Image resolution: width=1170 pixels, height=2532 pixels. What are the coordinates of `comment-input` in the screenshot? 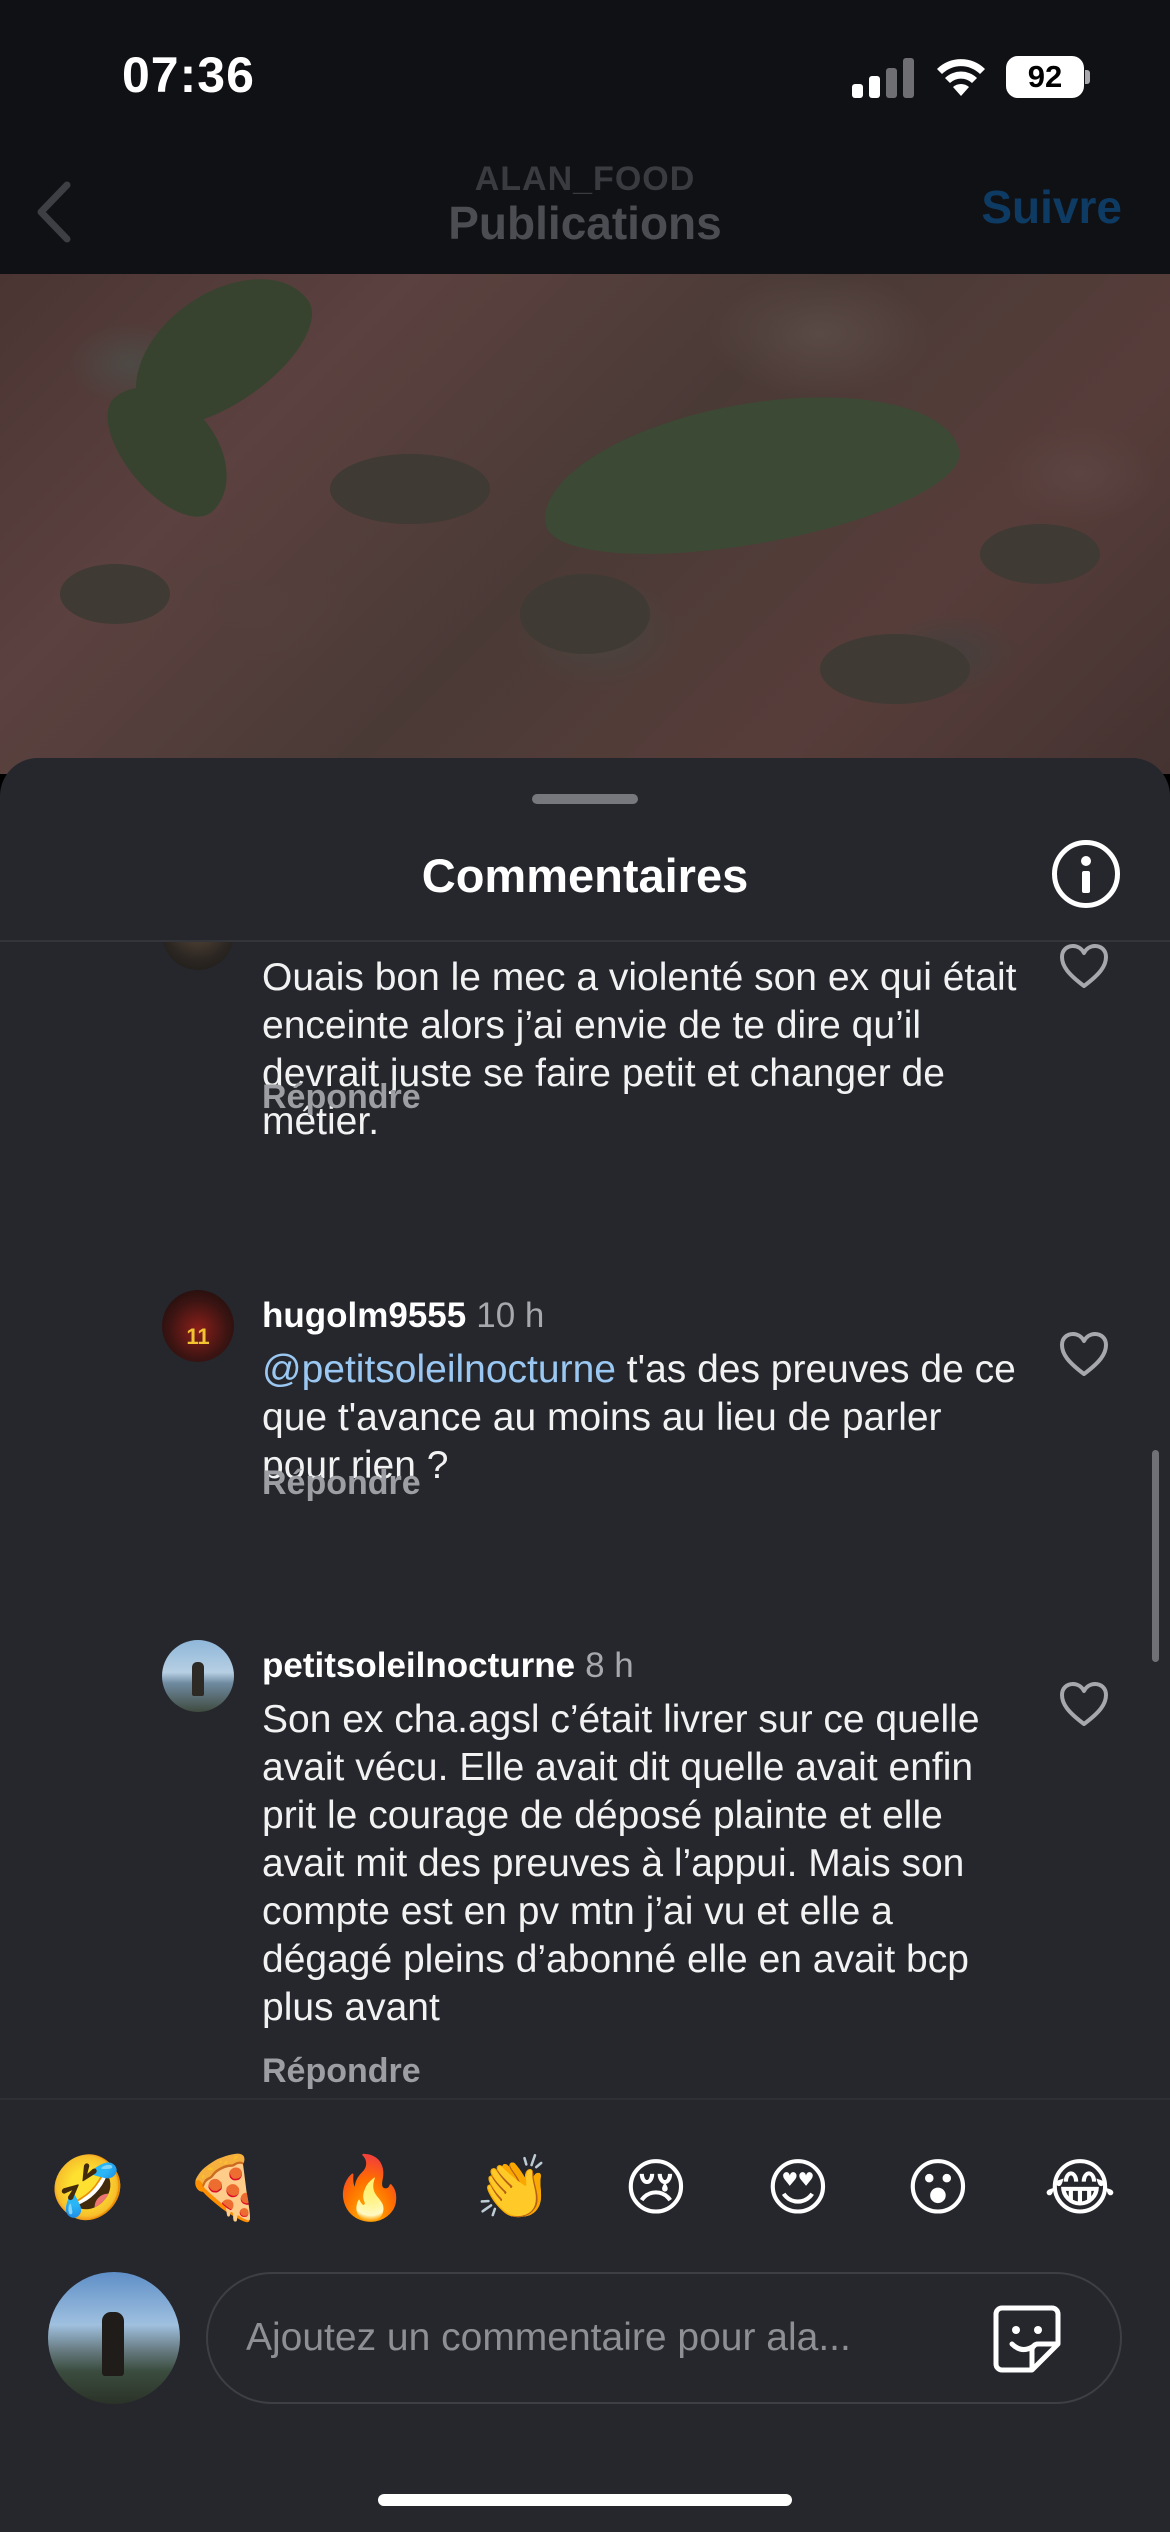 It's located at (596, 2338).